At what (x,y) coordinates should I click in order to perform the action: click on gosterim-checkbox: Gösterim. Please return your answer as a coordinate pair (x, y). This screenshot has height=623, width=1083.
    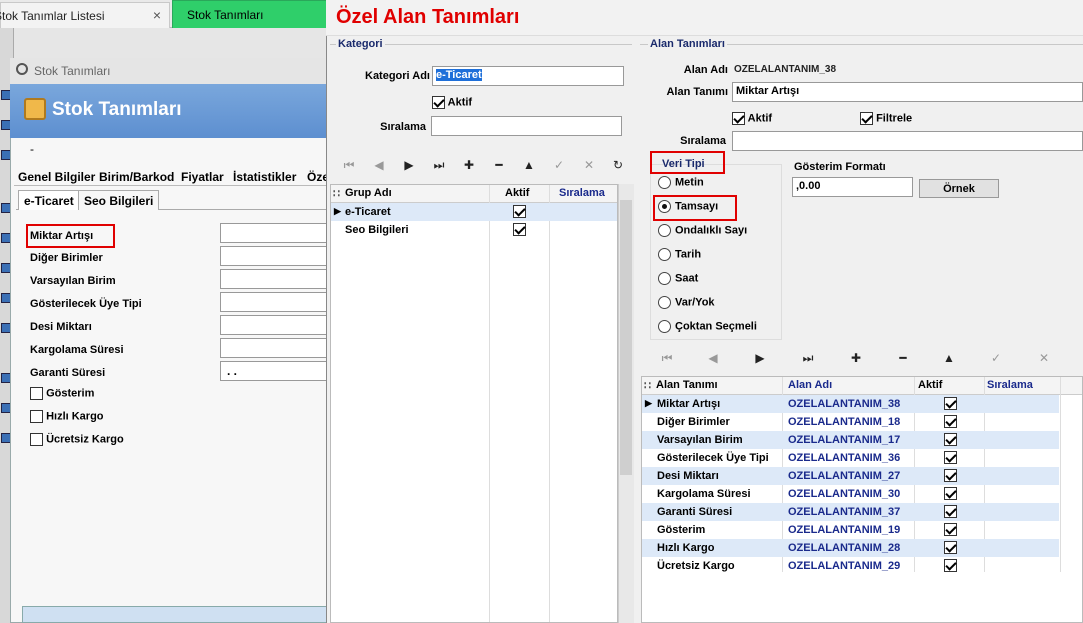
    Looking at the image, I should click on (62, 393).